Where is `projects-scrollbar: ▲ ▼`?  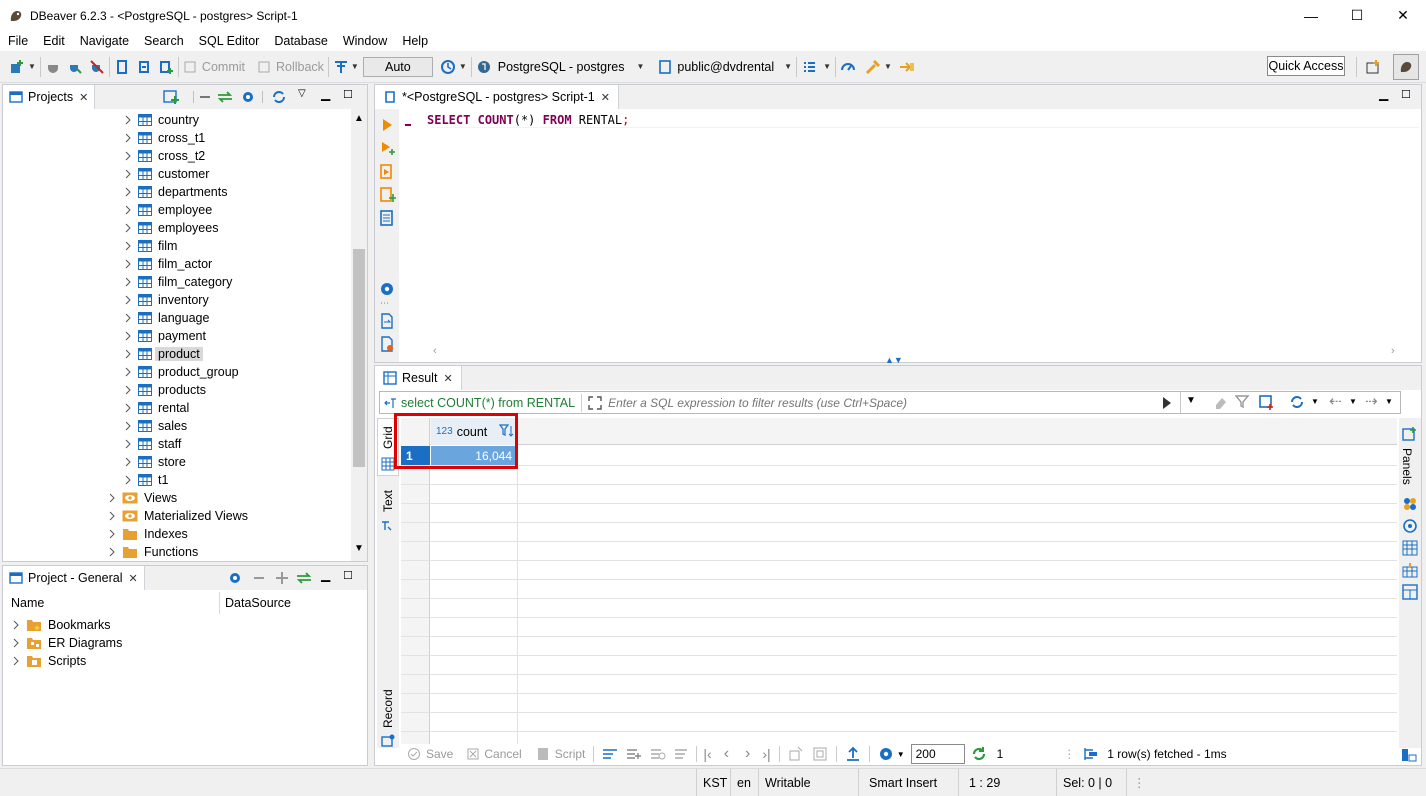
projects-scrollbar: ▲ ▼ is located at coordinates (359, 335).